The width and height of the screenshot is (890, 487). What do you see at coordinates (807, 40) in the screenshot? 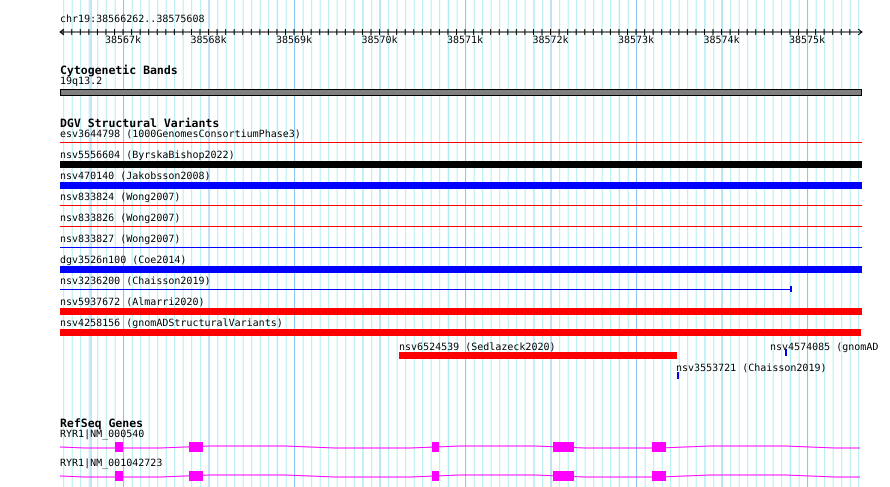
I see `scale-label: 38575k` at bounding box center [807, 40].